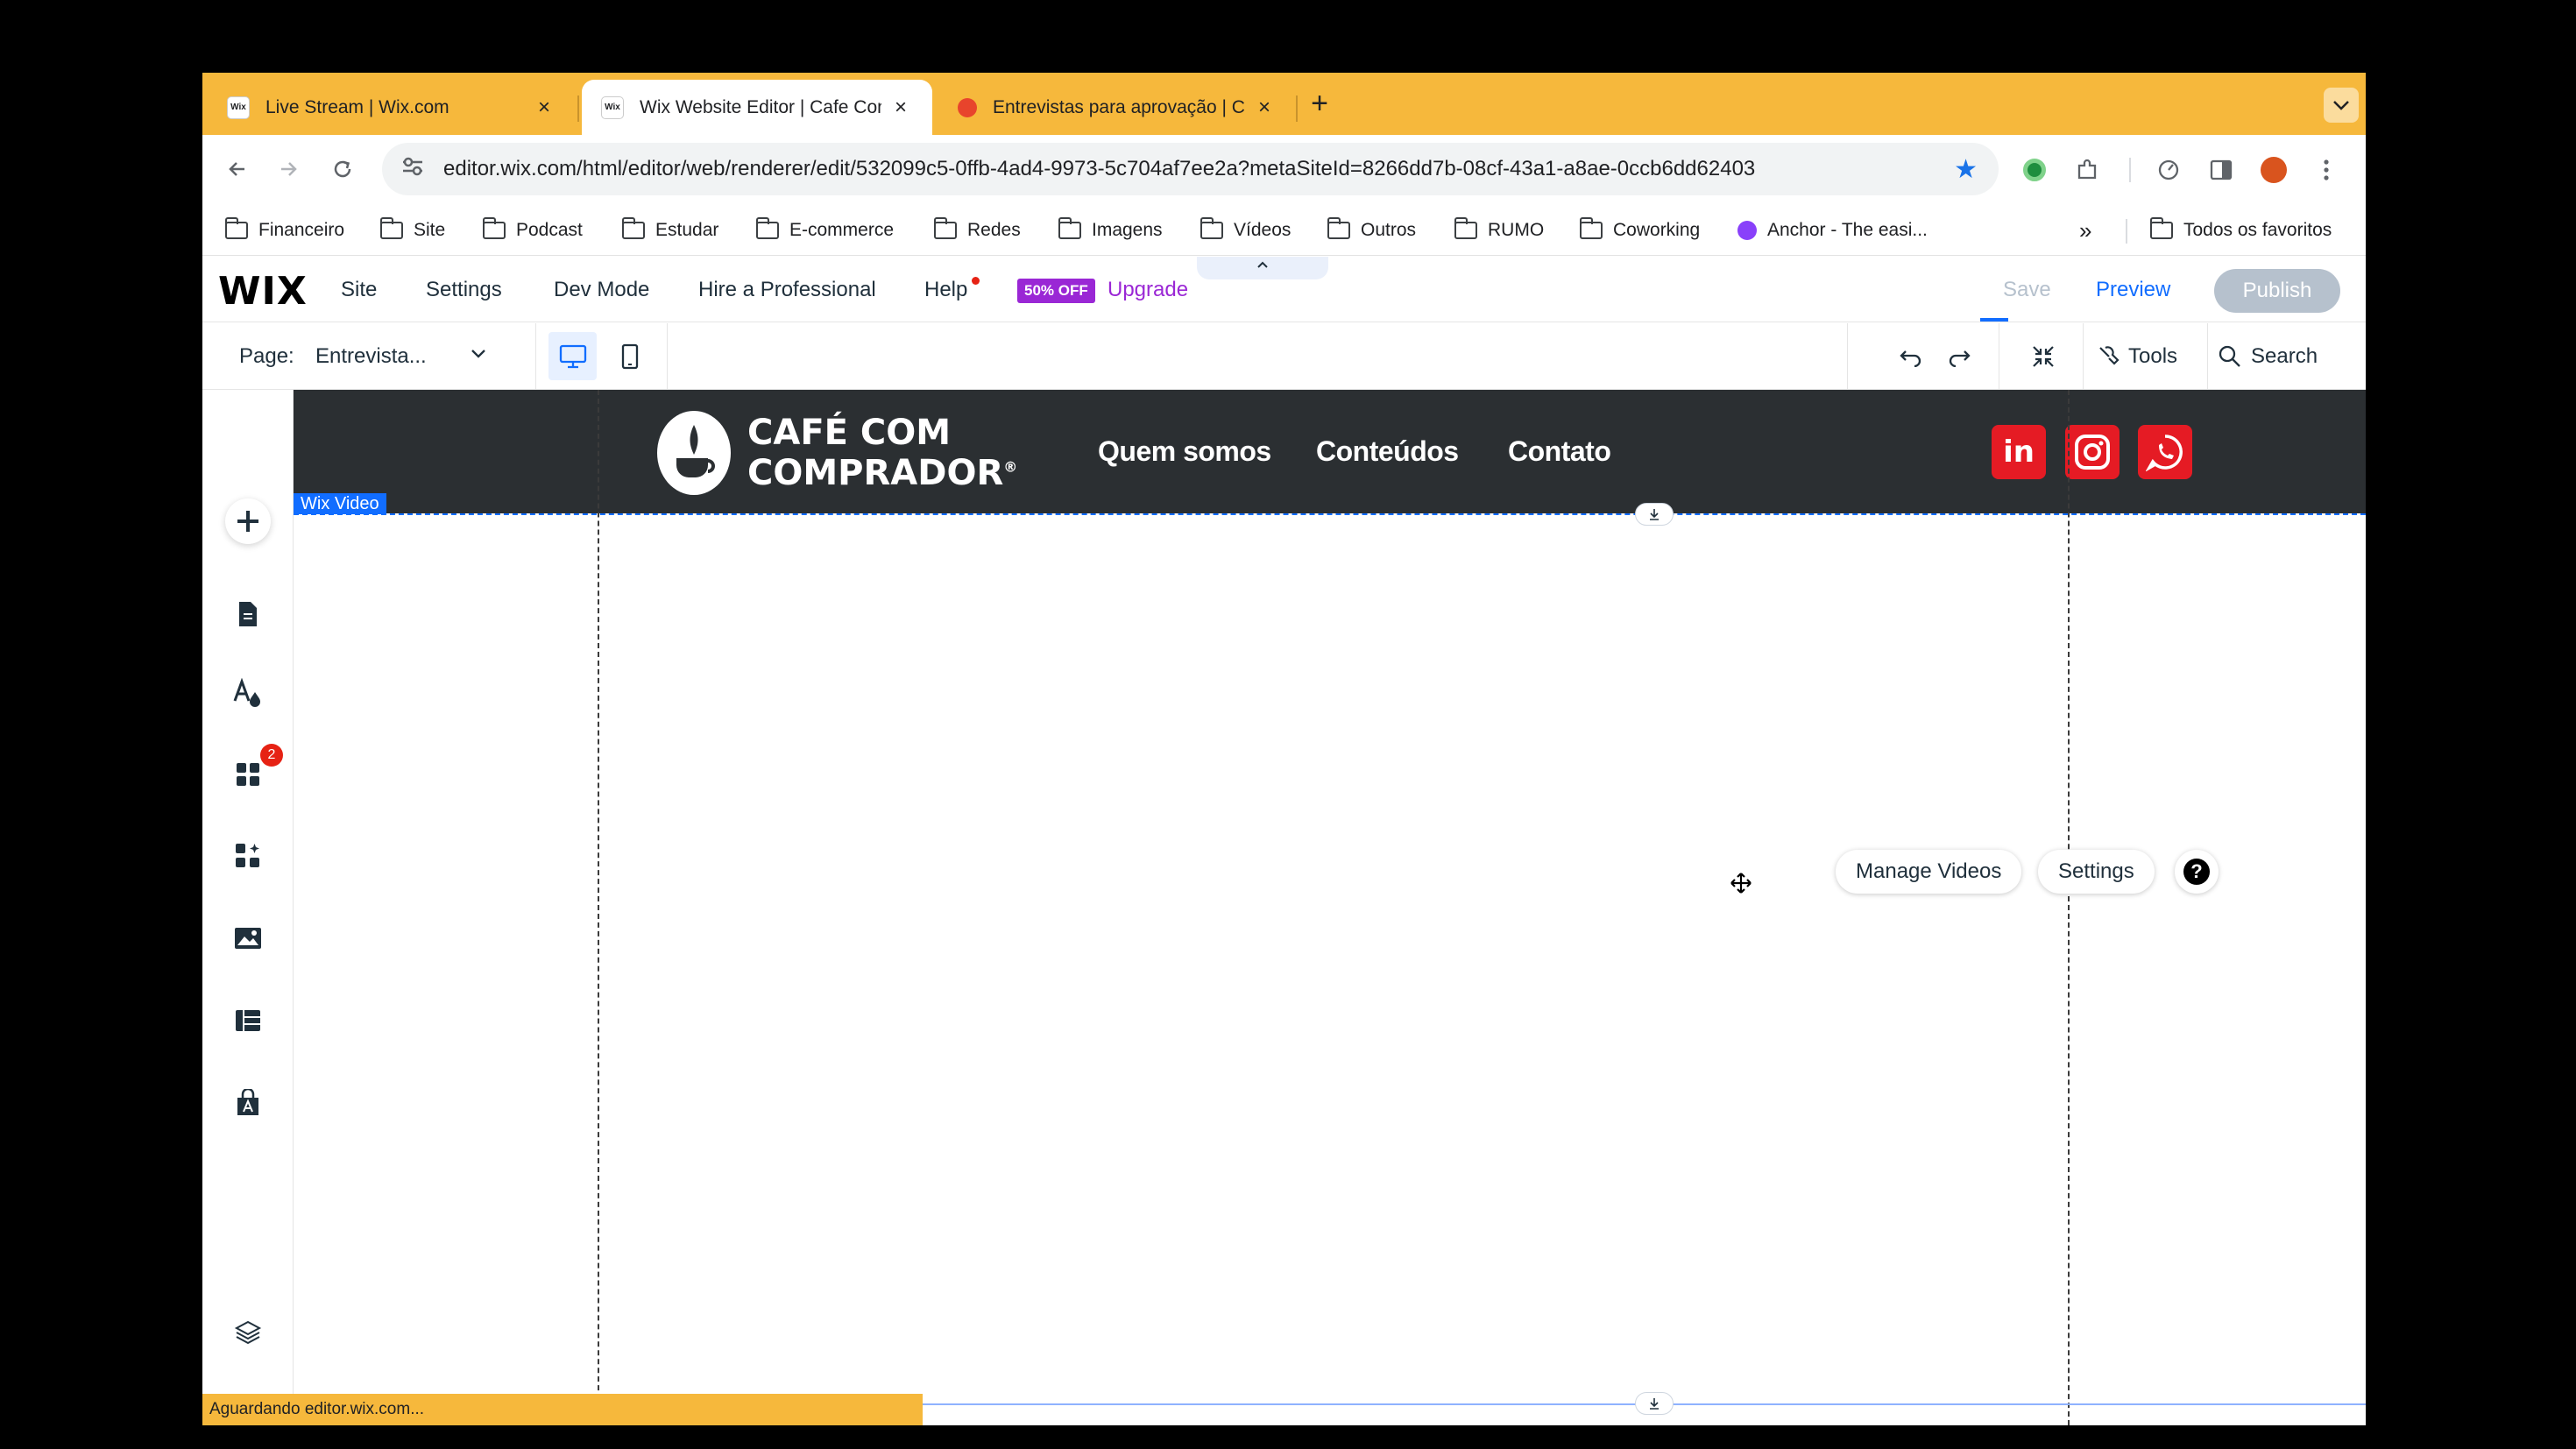 The image size is (2576, 1449). Describe the element at coordinates (757, 107) in the screenshot. I see `tab-wix-editor: Wix Wix Website Editor | Cafe Com ×` at that location.